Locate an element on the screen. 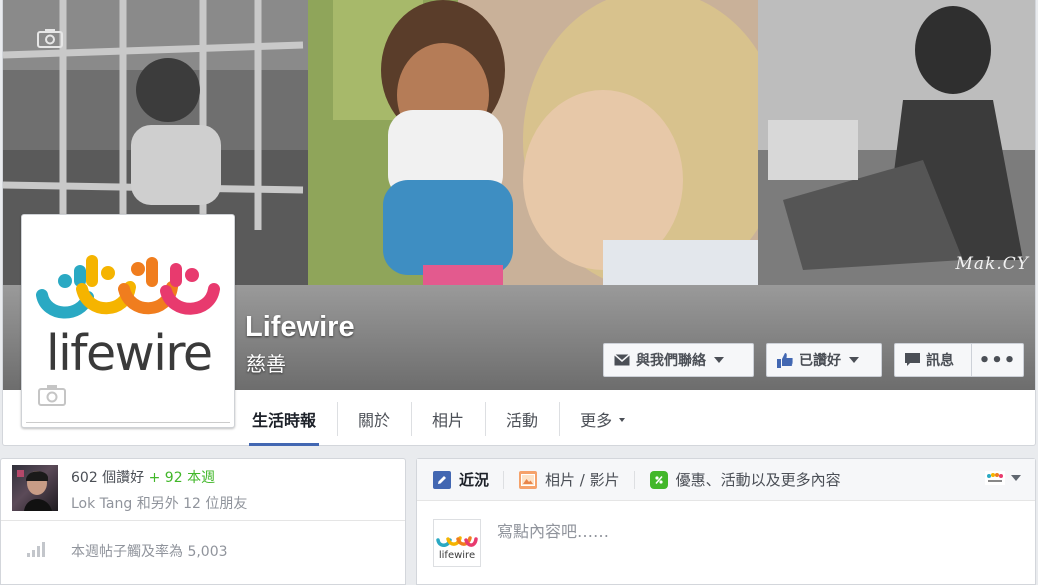 This screenshot has width=1038, height=585. tab-label: 相片 is located at coordinates (448, 420).